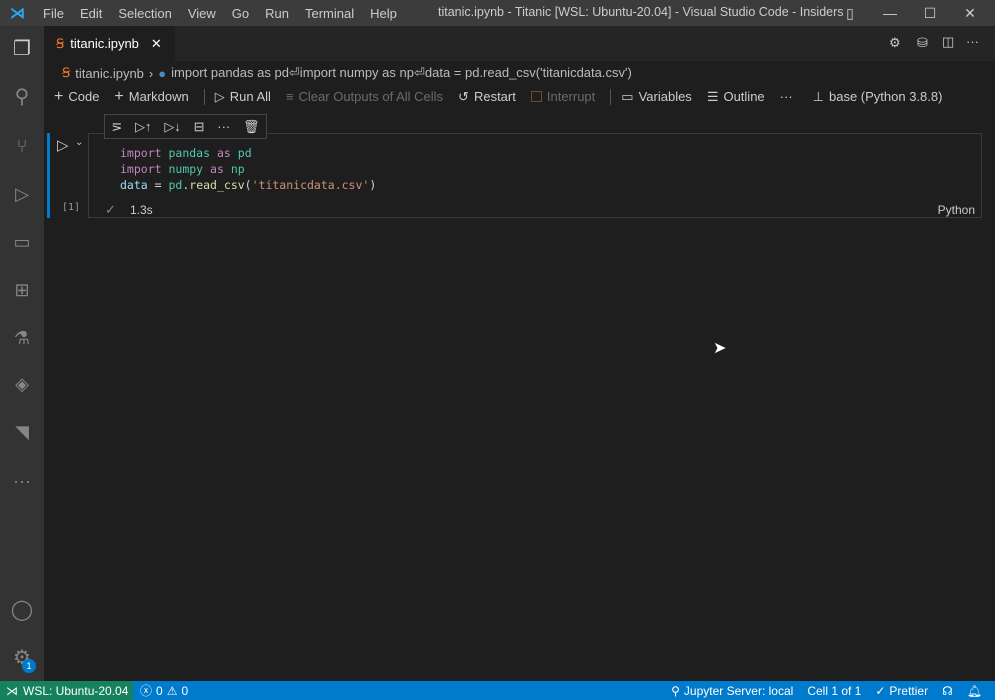 The width and height of the screenshot is (995, 700). Describe the element at coordinates (850, 13) in the screenshot. I see `layout-icon: ▯` at that location.